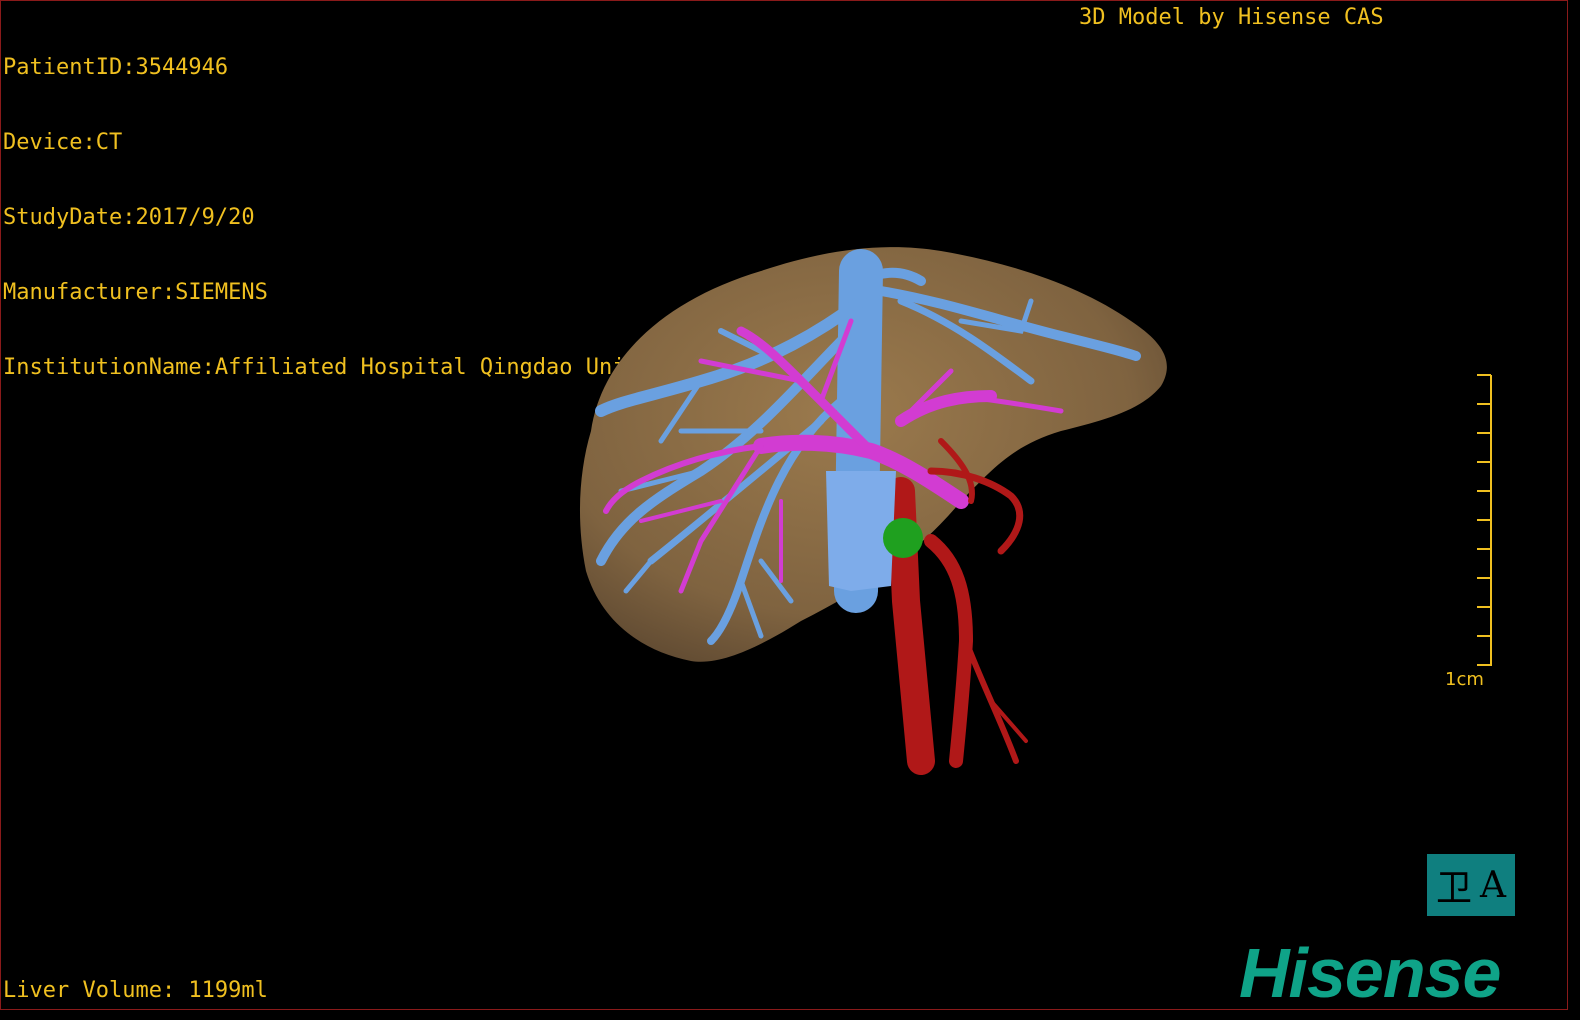 Image resolution: width=1580 pixels, height=1020 pixels. Describe the element at coordinates (1370, 972) in the screenshot. I see `hisense-logo: Hisense` at that location.